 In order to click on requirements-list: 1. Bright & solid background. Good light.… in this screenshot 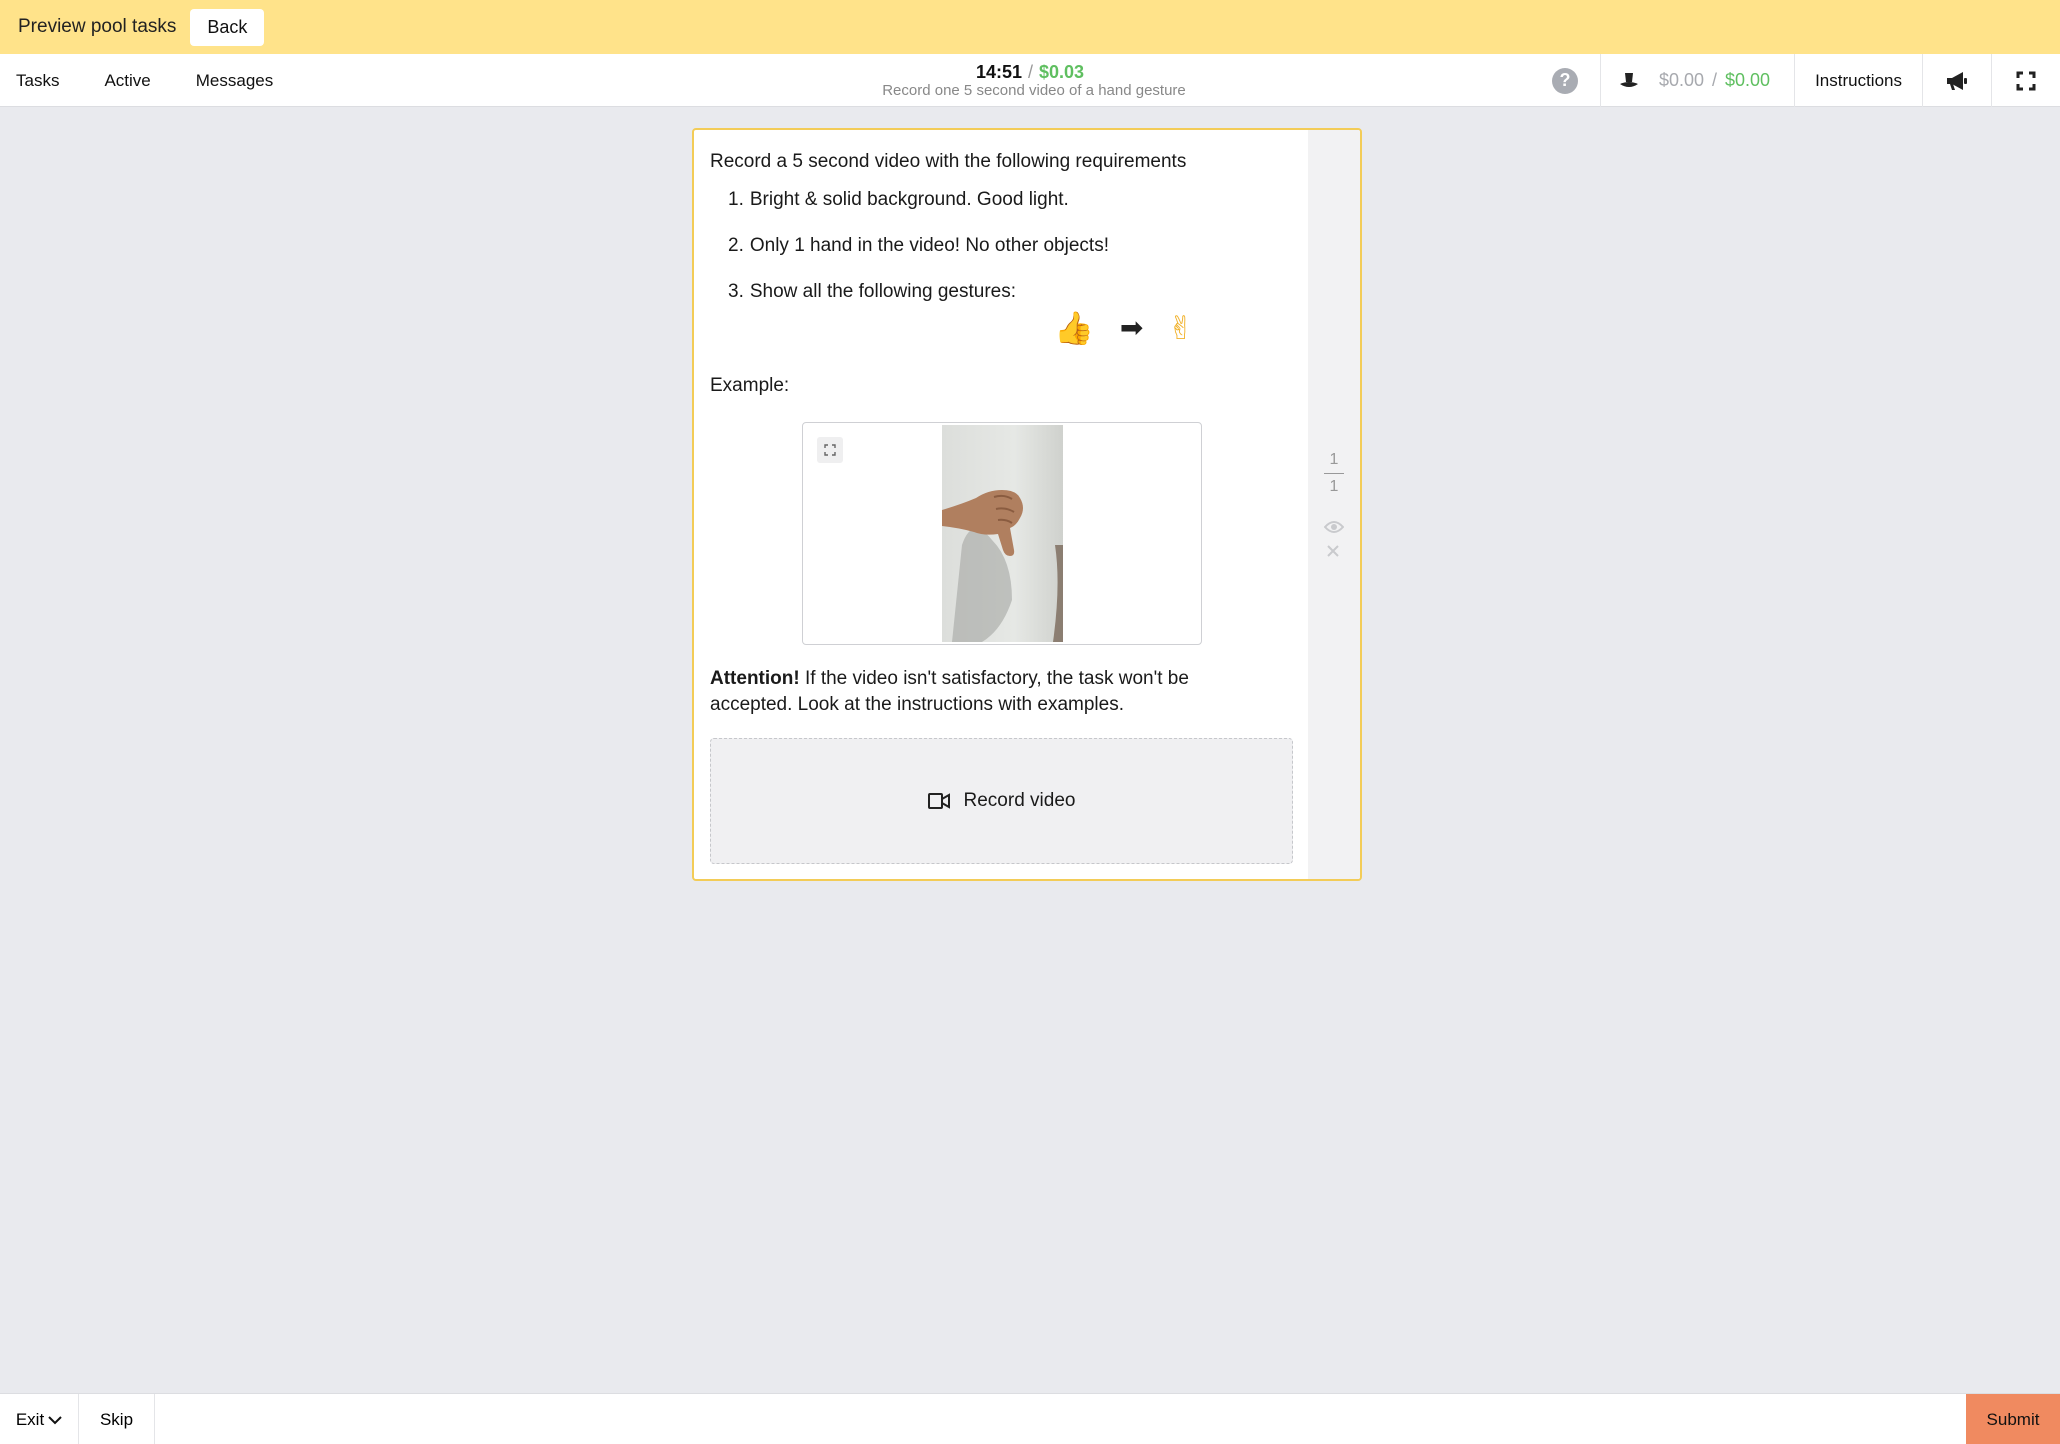, I will do `click(1002, 245)`.